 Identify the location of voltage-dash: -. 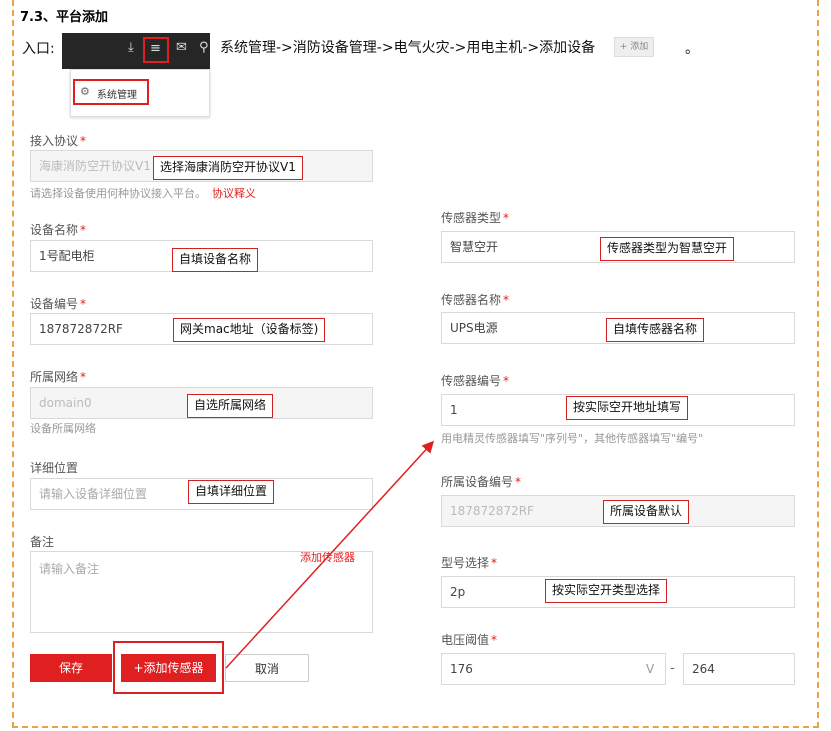
(672, 668).